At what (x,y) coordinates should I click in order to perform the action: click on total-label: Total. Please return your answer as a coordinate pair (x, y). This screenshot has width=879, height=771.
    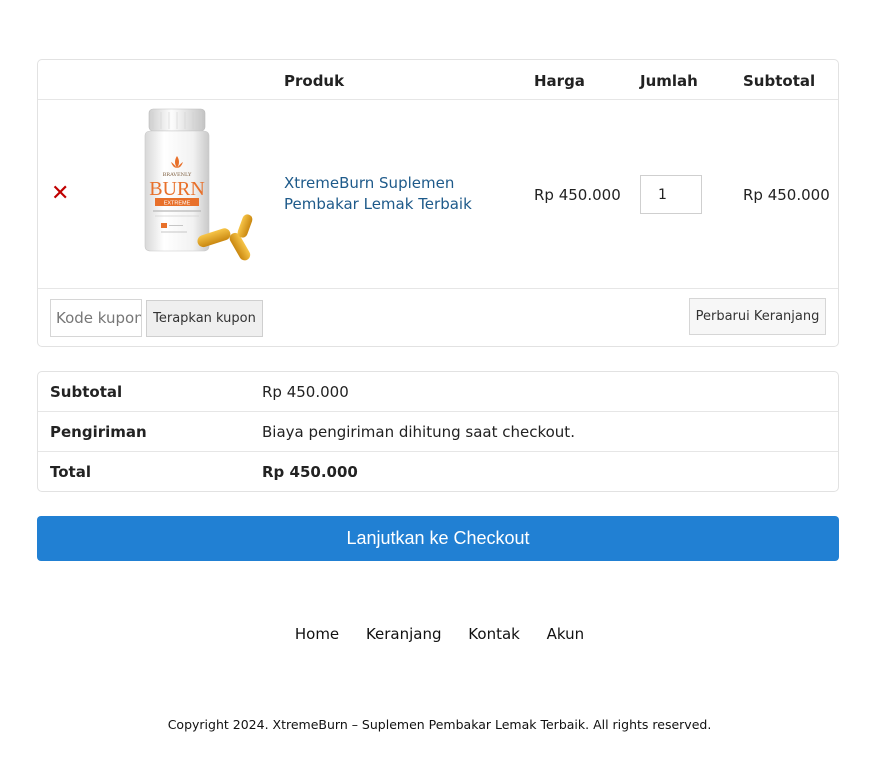
    Looking at the image, I should click on (70, 472).